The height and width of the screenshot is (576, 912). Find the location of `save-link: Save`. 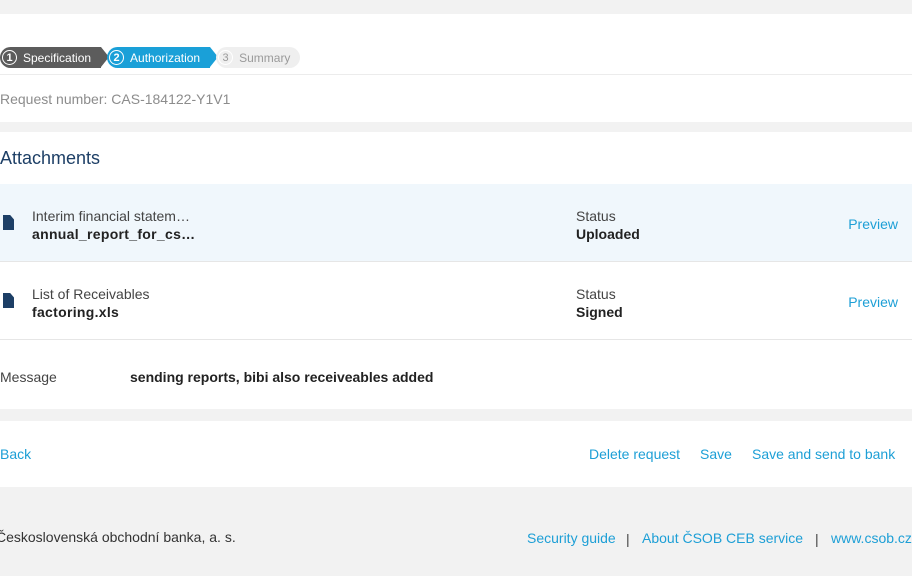

save-link: Save is located at coordinates (716, 454).